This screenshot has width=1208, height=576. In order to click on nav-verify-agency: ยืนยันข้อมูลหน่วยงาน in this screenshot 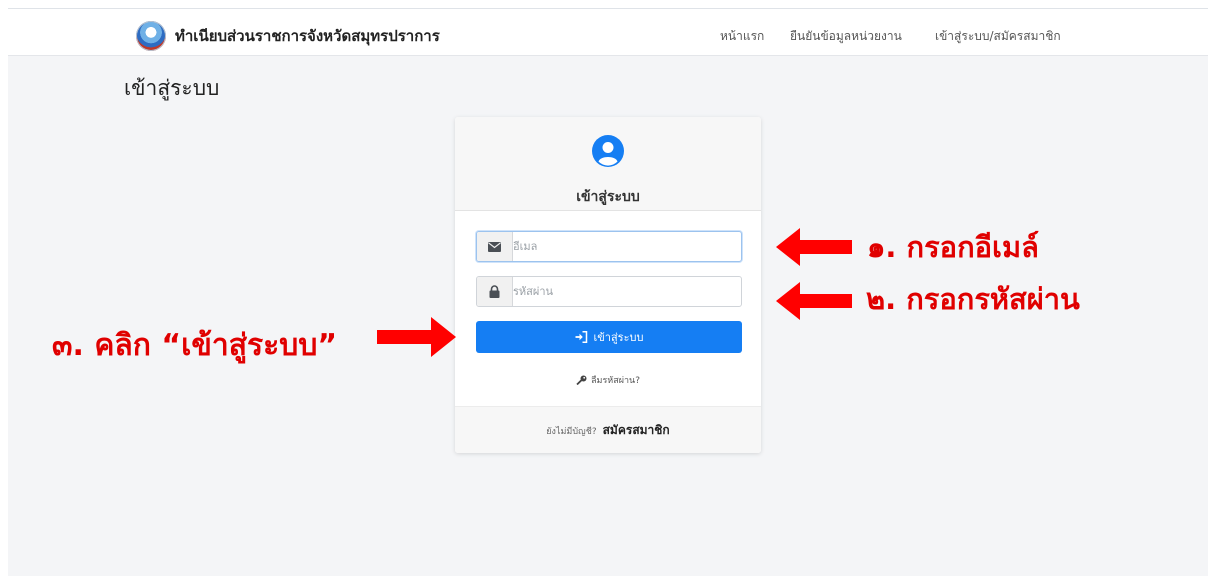, I will do `click(846, 36)`.